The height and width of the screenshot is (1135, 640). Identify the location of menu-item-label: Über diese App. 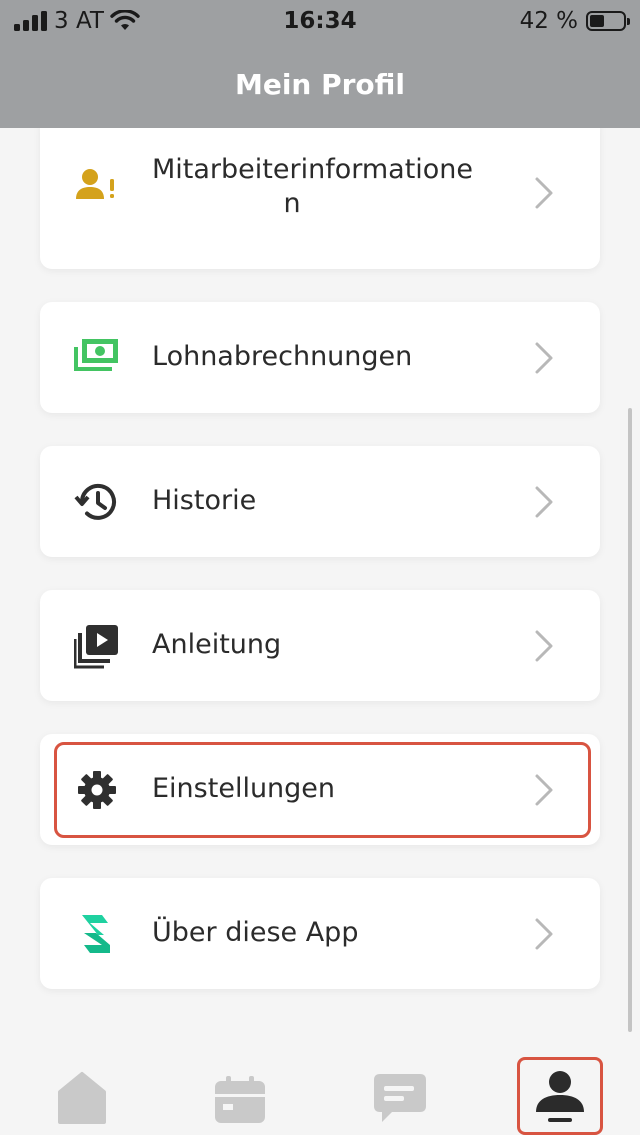
(255, 932).